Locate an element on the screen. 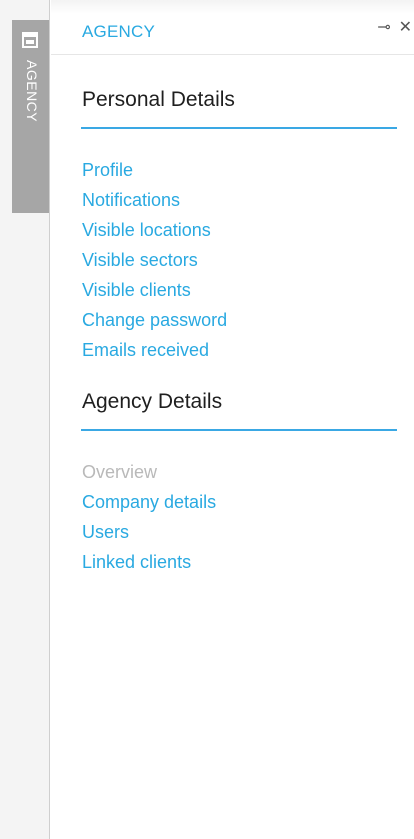  panel-icon is located at coordinates (30, 40).